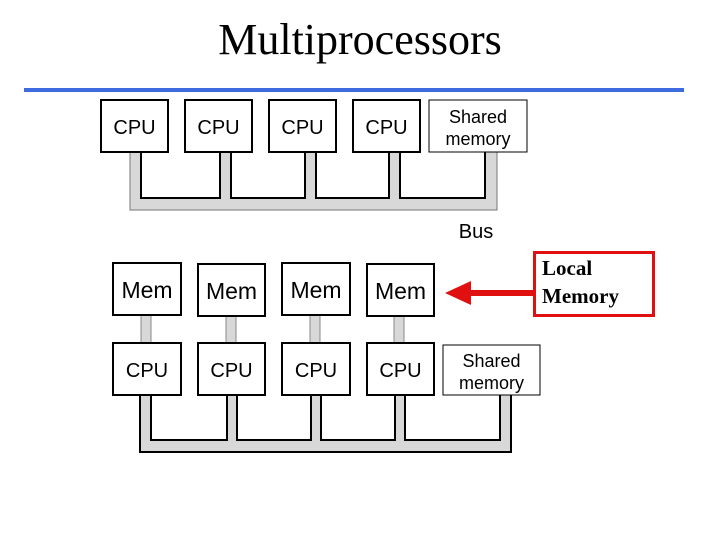  Describe the element at coordinates (580, 296) in the screenshot. I see `callout-line2: Memory` at that location.